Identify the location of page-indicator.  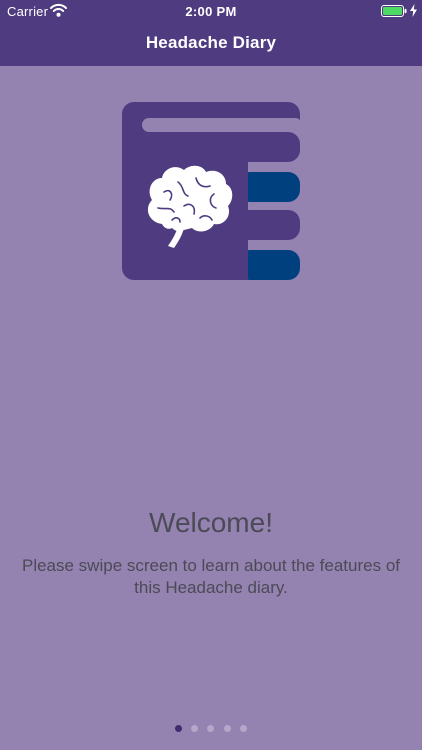
(211, 729).